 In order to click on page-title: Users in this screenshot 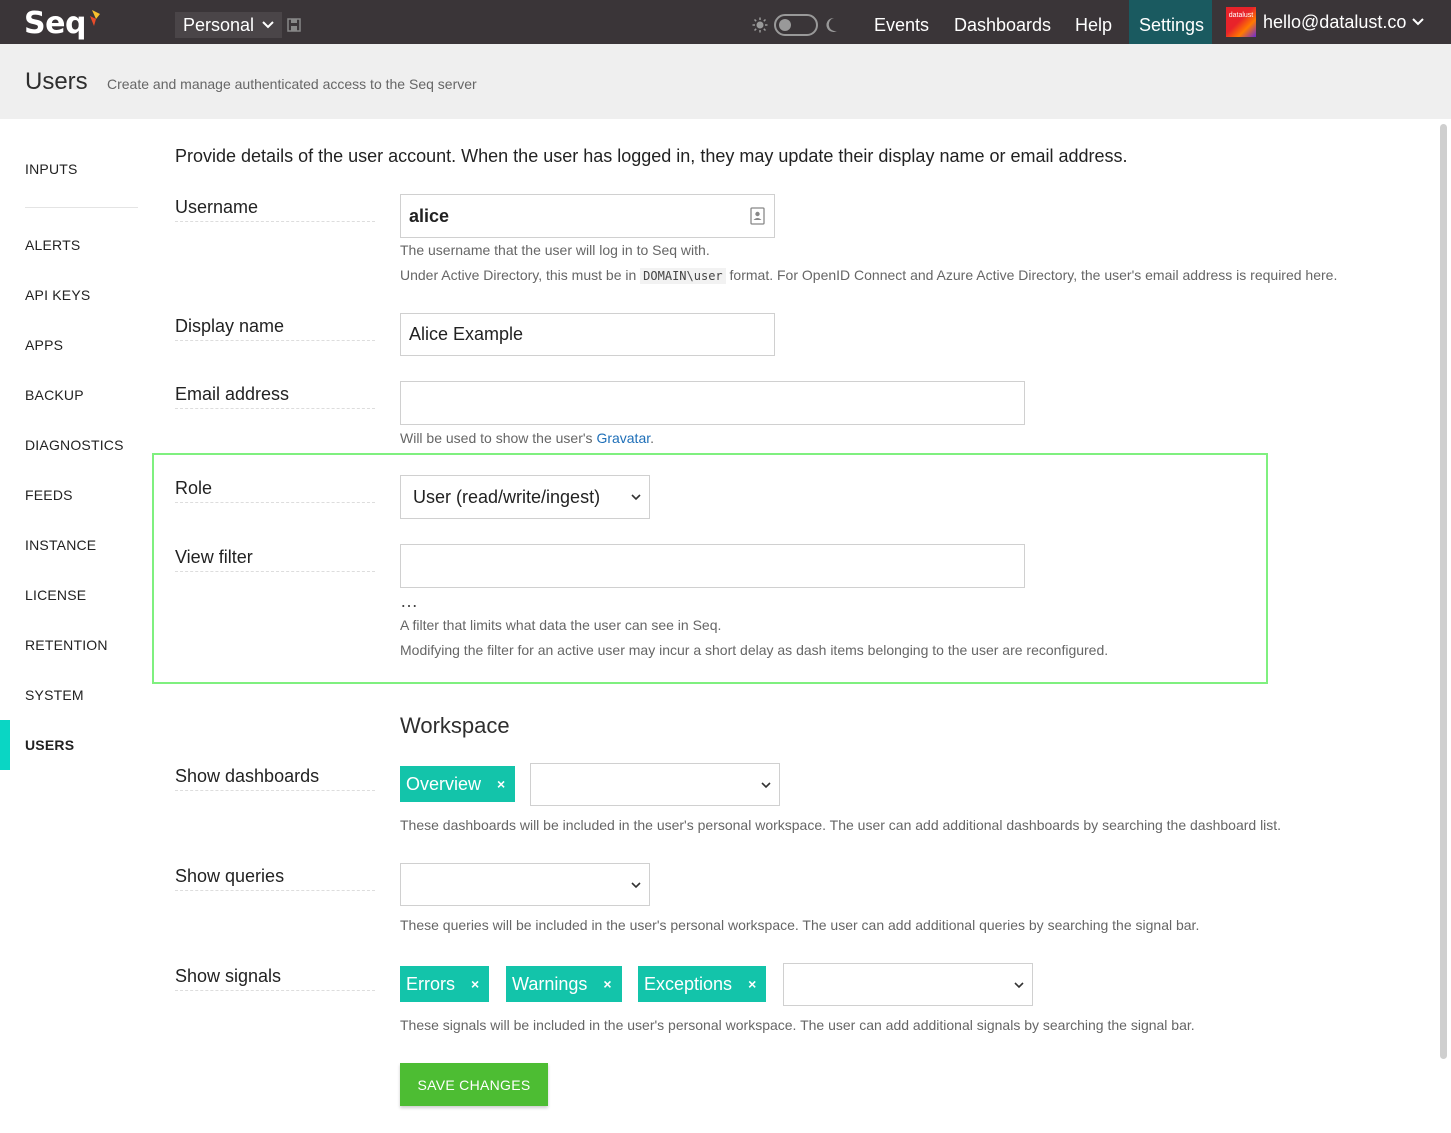, I will do `click(56, 81)`.